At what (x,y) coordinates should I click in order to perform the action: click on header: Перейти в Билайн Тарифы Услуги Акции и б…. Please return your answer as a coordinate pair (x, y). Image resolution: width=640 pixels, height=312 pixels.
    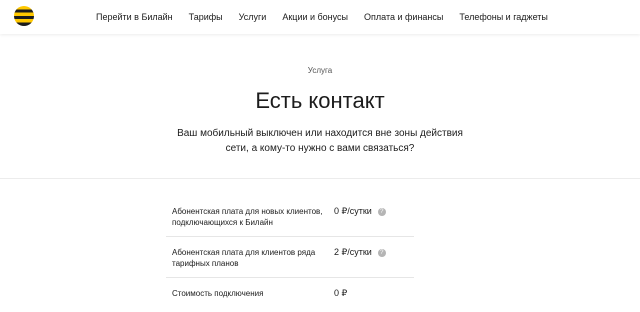
    Looking at the image, I should click on (320, 17).